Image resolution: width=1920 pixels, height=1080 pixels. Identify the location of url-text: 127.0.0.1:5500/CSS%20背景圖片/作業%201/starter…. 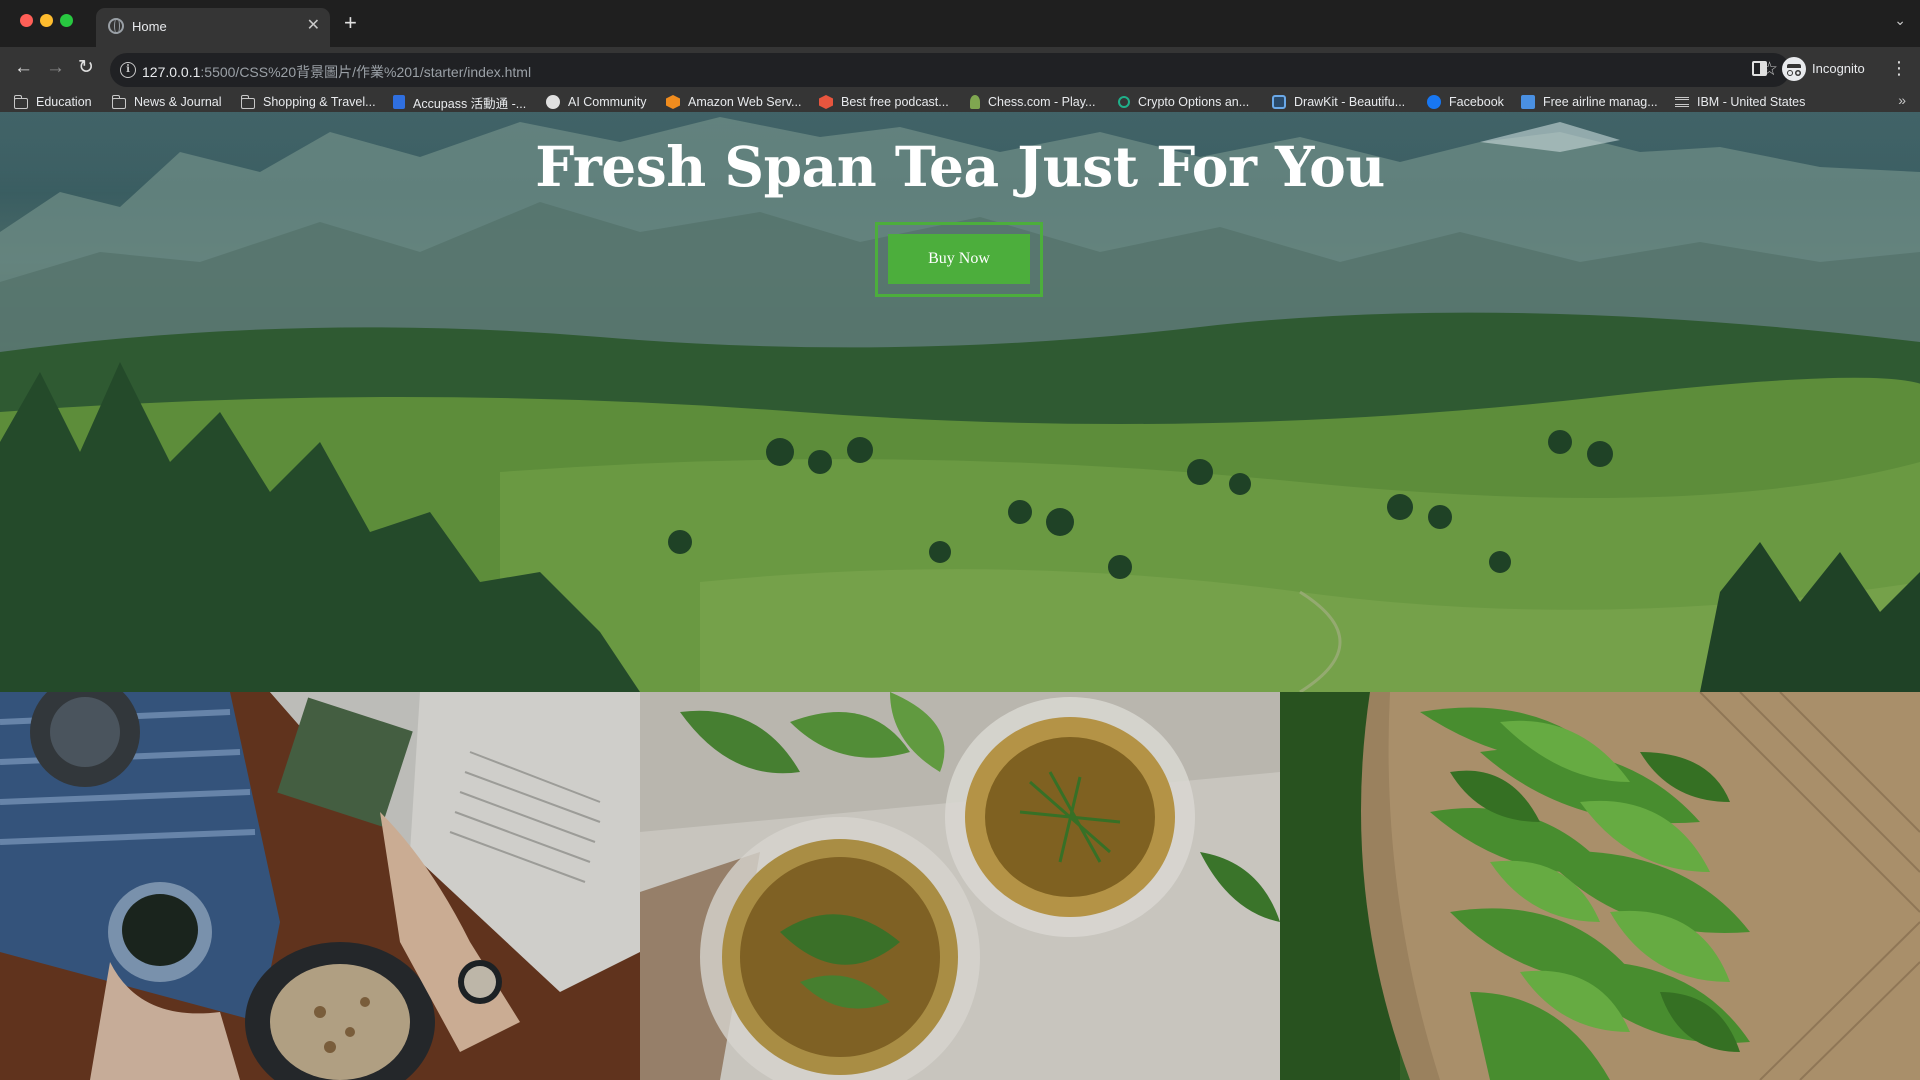
(336, 72).